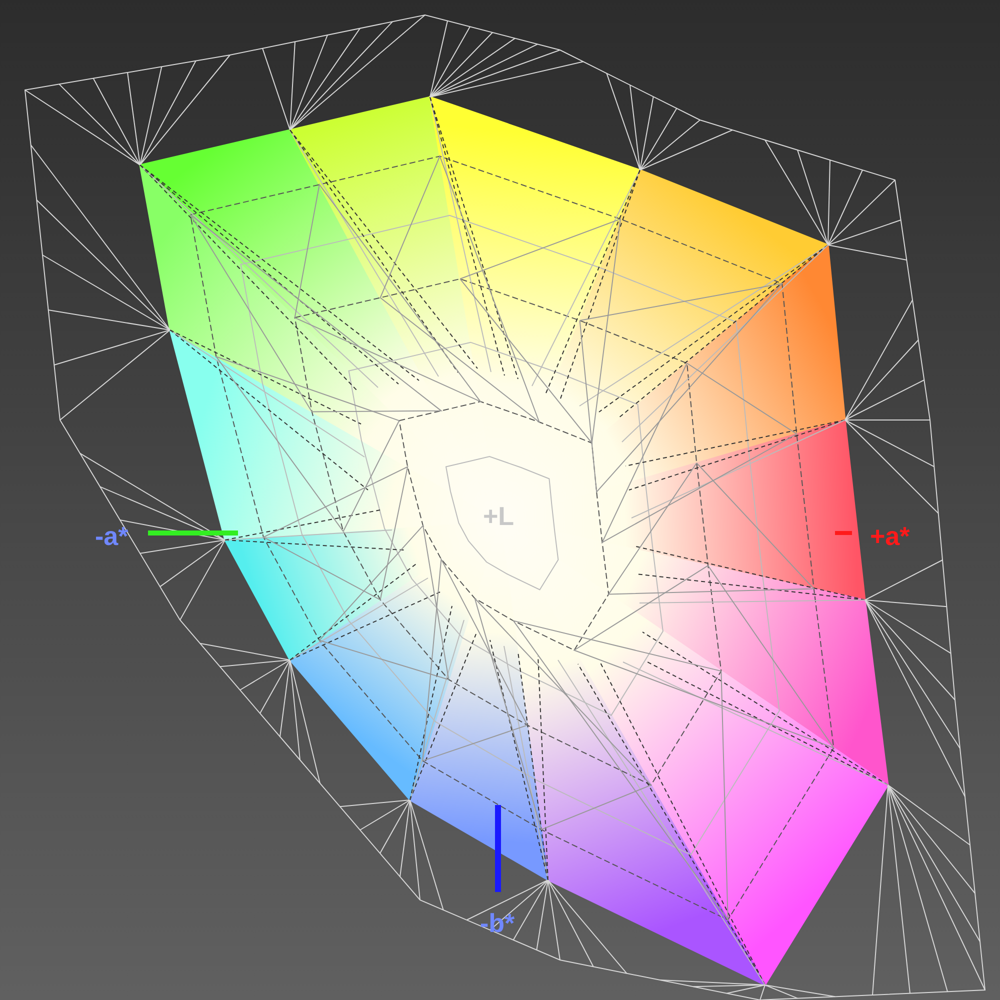 This screenshot has width=1000, height=1000. What do you see at coordinates (111, 536) in the screenshot?
I see `axis-label: -a*` at bounding box center [111, 536].